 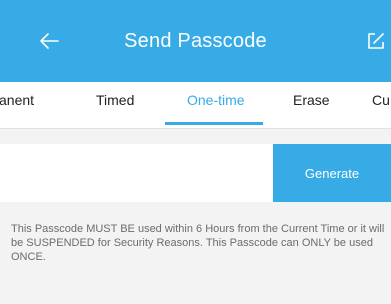 I want to click on arrow-left-icon, so click(x=49, y=41).